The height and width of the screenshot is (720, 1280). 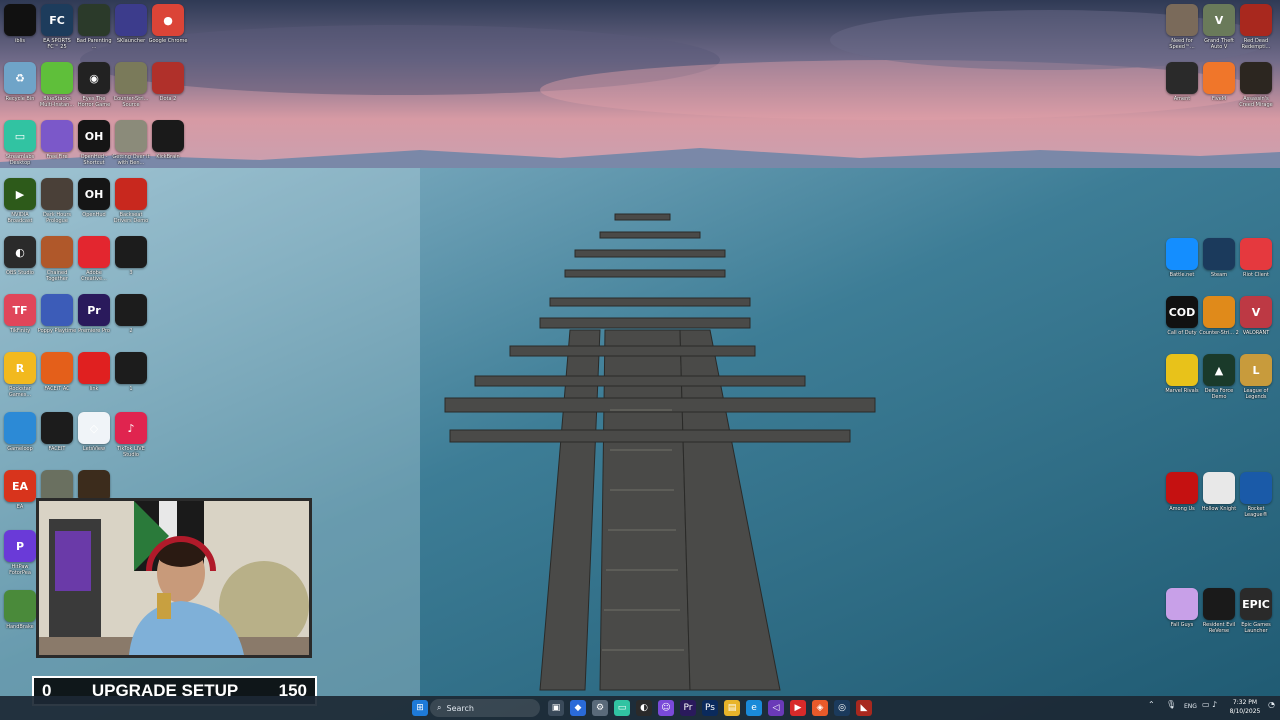 What do you see at coordinates (168, 82) in the screenshot?
I see `desktop-icon-dota-2-9: Dota 2` at bounding box center [168, 82].